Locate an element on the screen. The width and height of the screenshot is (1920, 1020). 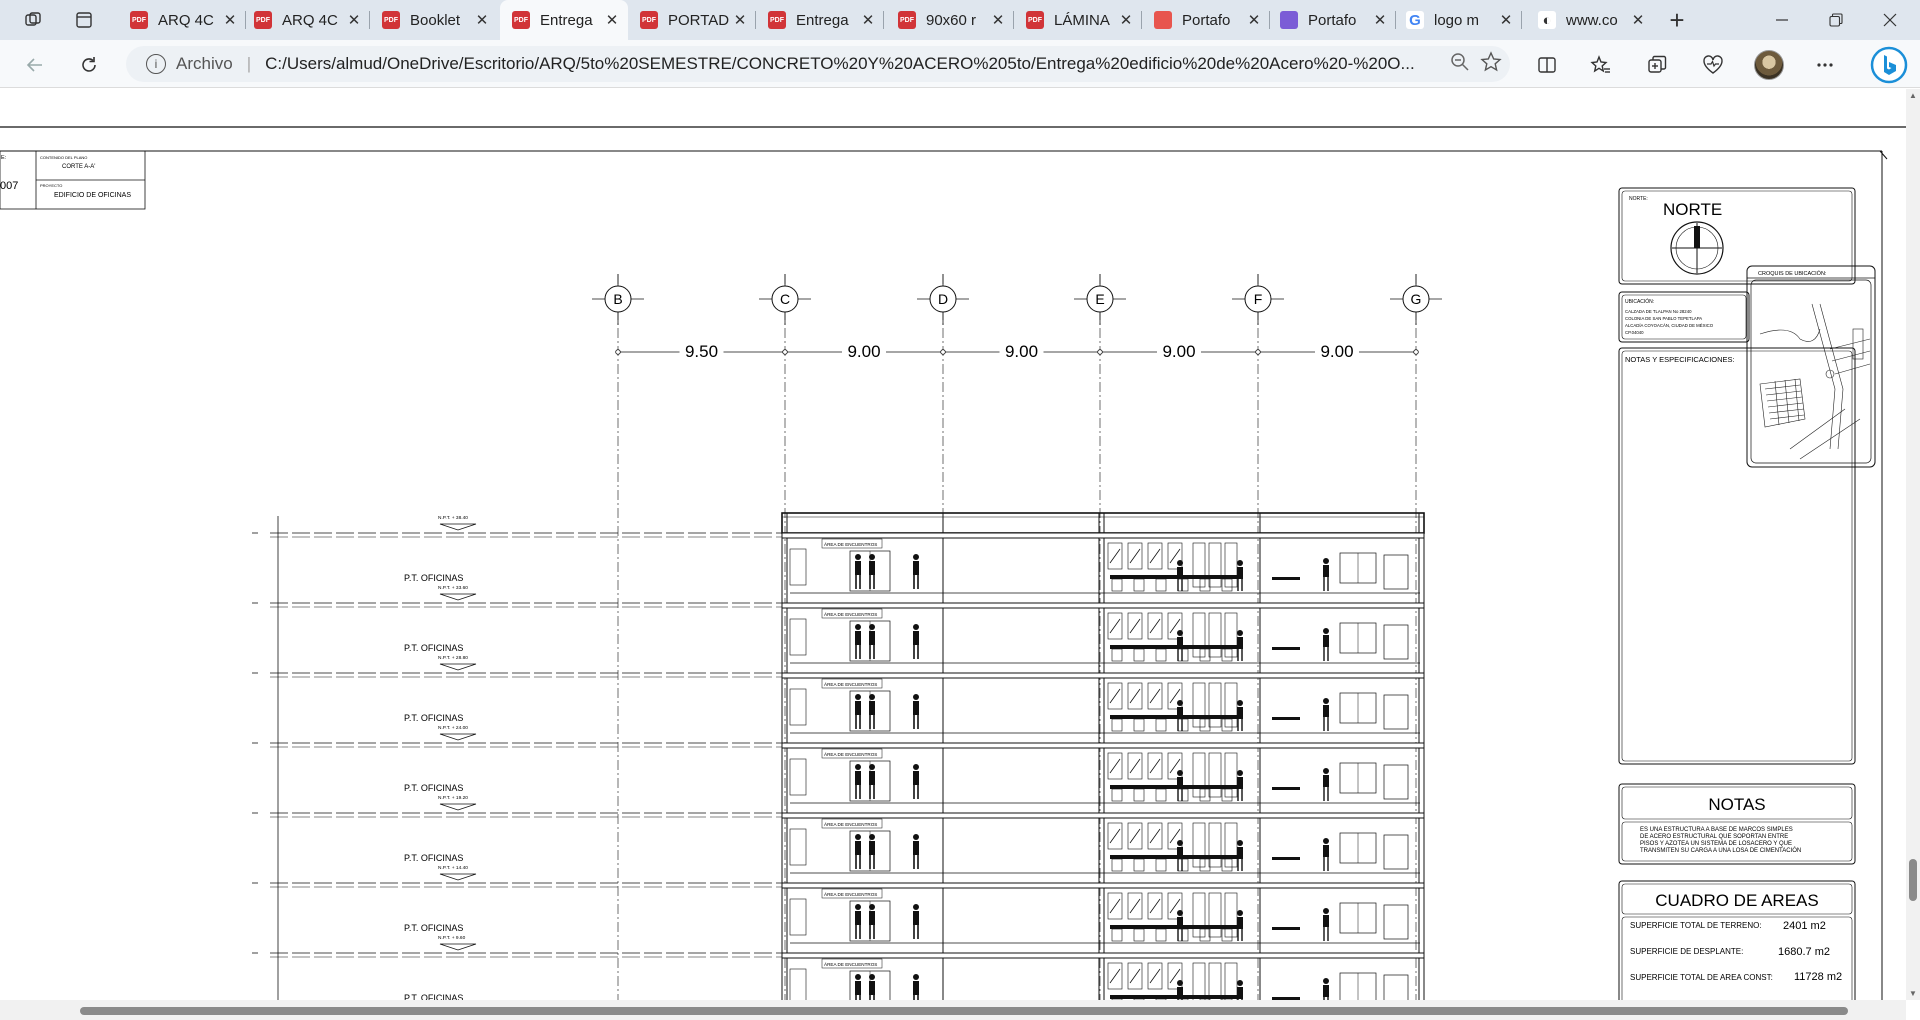
tab-label: Entrega is located at coordinates (566, 20).